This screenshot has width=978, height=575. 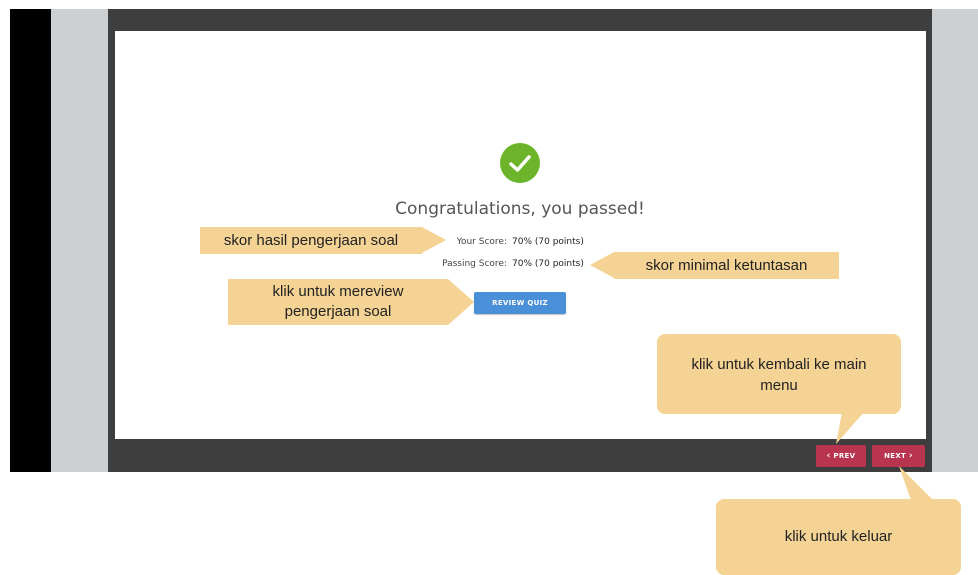 I want to click on next-button: NEXT ›, so click(x=898, y=456).